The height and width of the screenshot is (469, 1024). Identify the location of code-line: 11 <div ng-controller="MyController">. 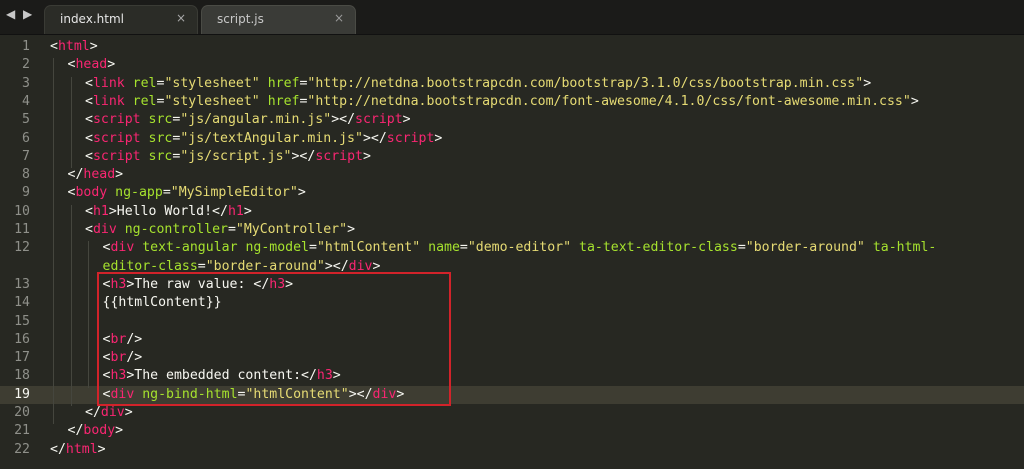
(512, 230).